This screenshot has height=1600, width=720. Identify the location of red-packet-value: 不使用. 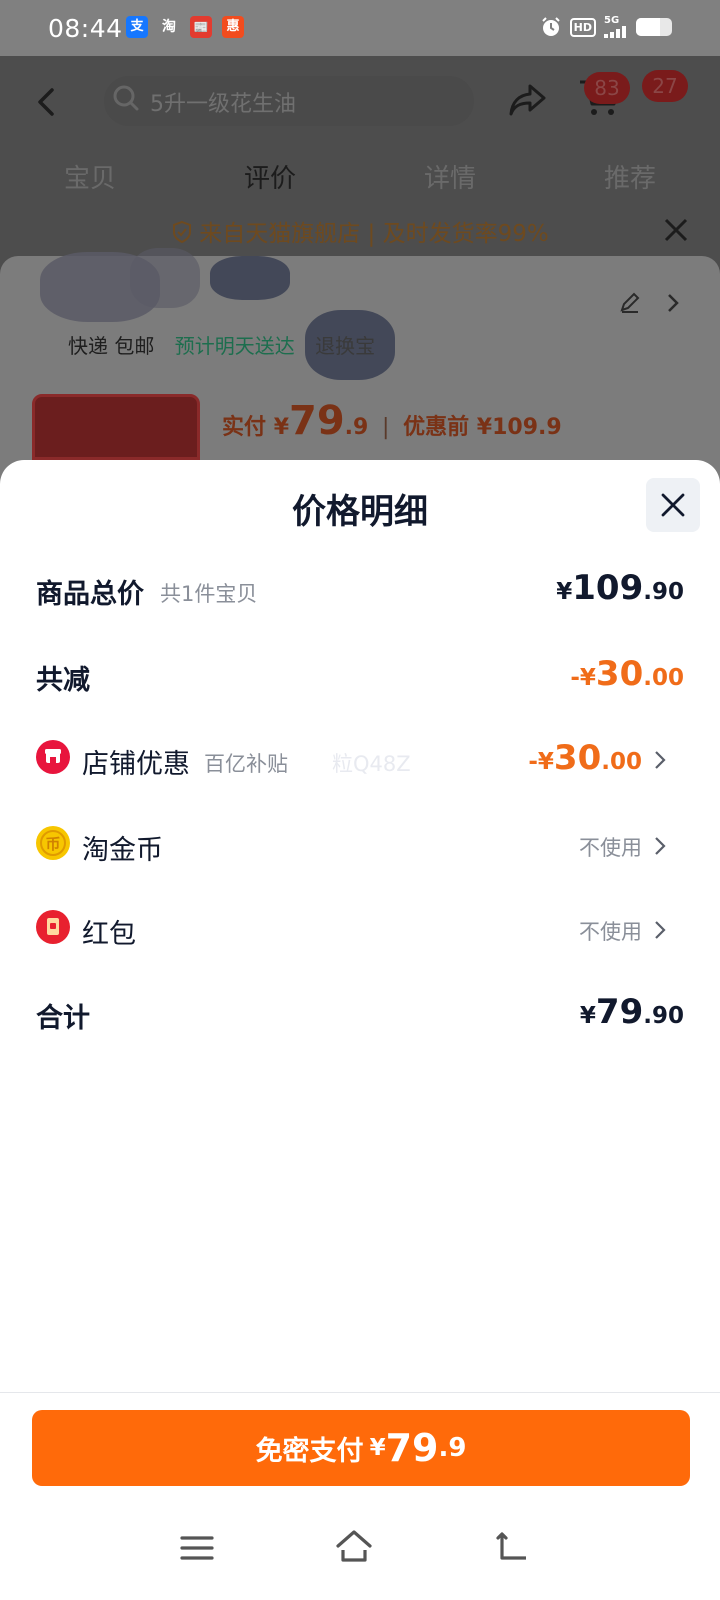
(610, 932).